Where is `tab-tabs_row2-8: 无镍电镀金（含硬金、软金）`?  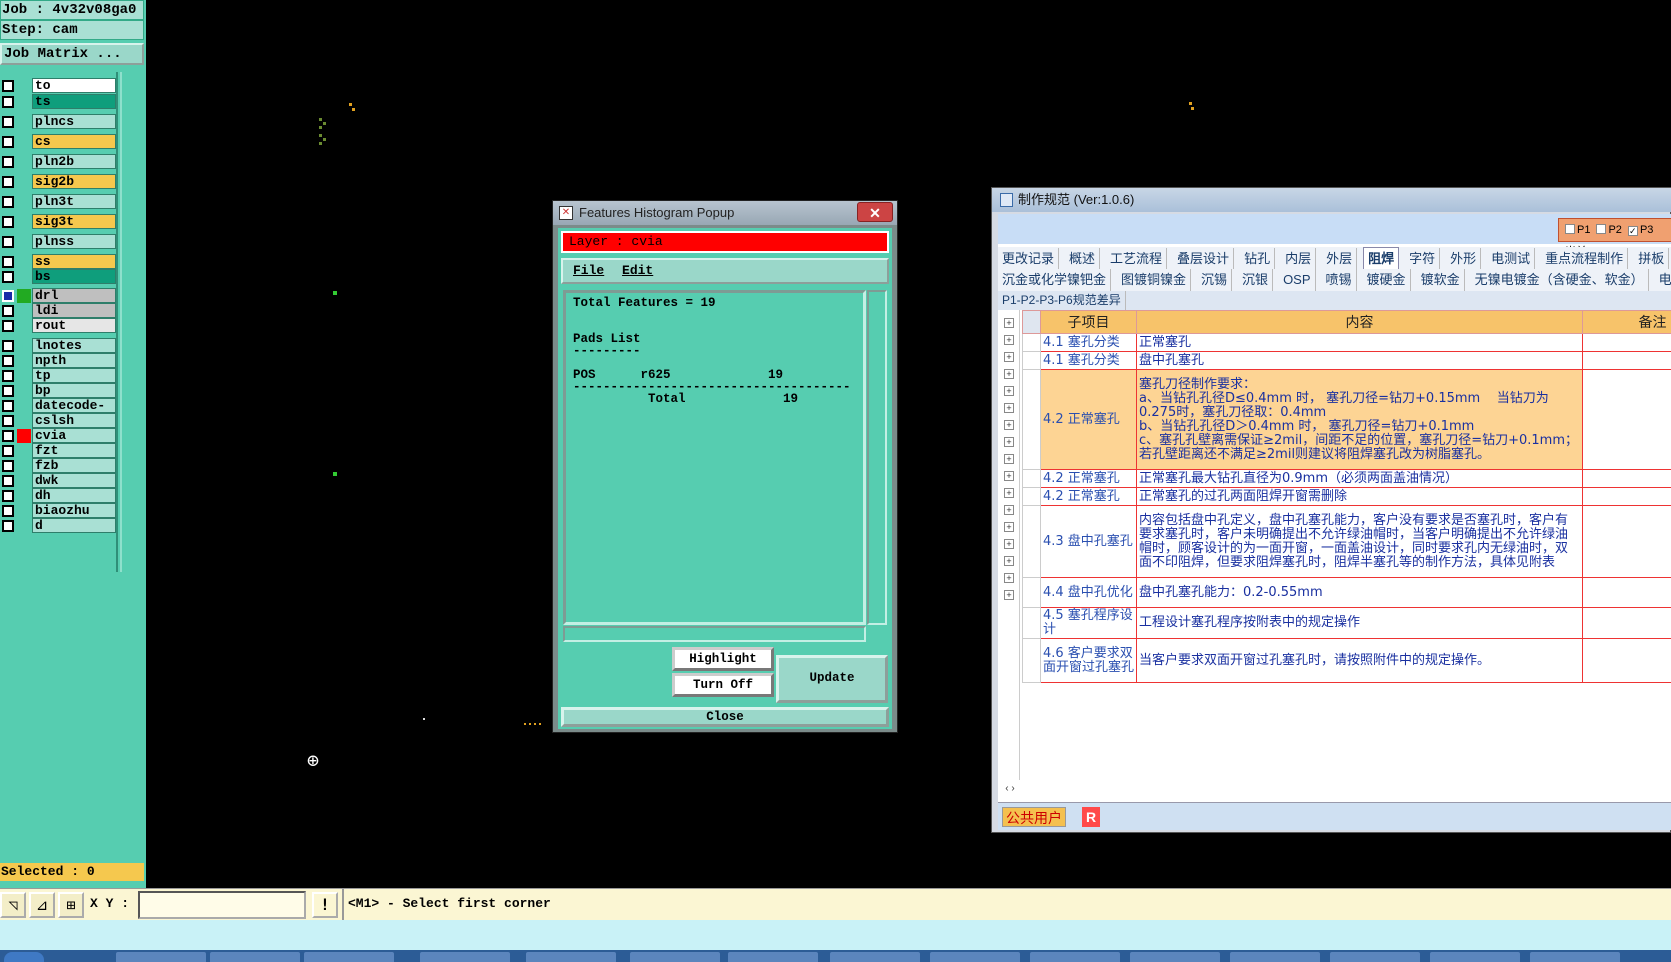
tab-tabs_row2-8: 无镍电镀金（含硬金、软金） is located at coordinates (1560, 280).